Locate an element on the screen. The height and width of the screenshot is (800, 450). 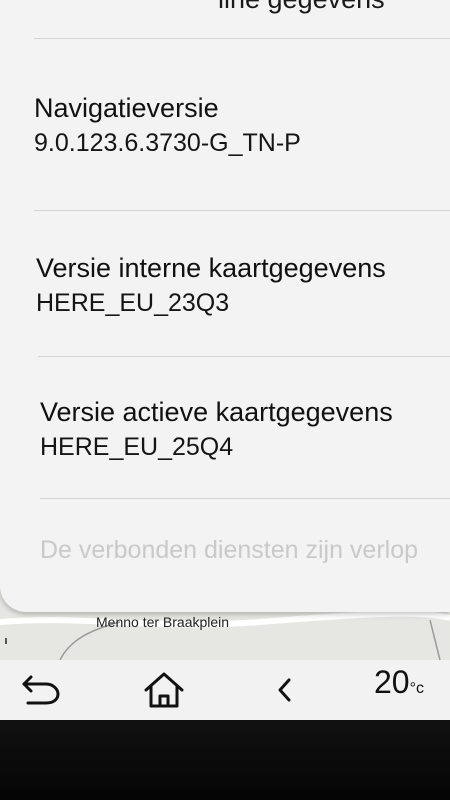
connected-services-notice: De verbonden diensten zijn verlop is located at coordinates (229, 550).